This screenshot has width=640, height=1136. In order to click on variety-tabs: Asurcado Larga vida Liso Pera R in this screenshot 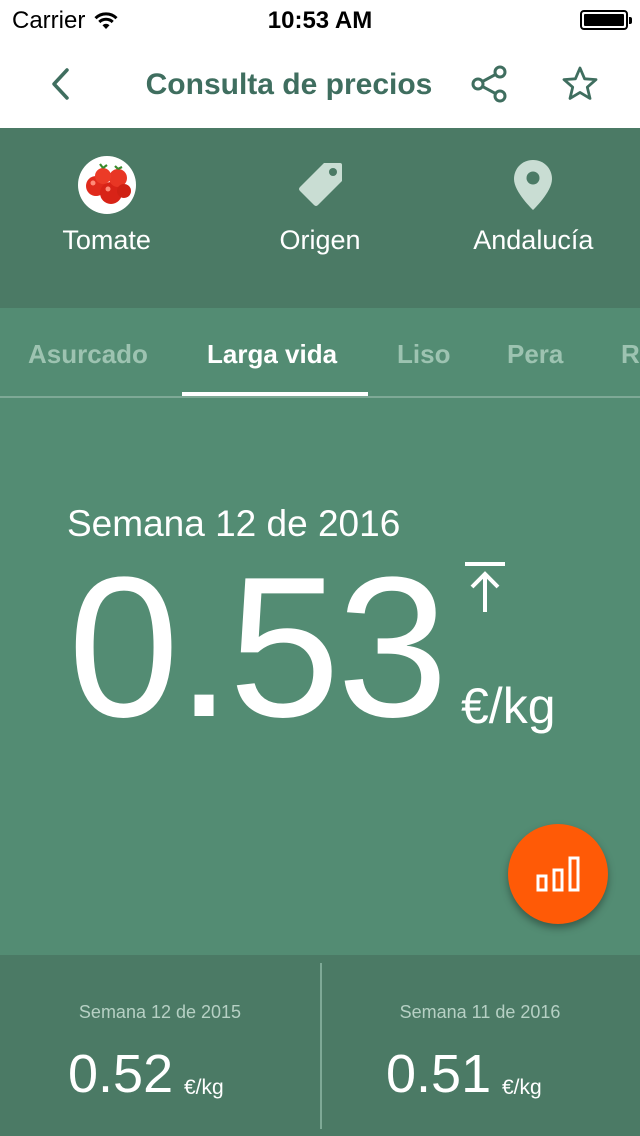, I will do `click(320, 353)`.